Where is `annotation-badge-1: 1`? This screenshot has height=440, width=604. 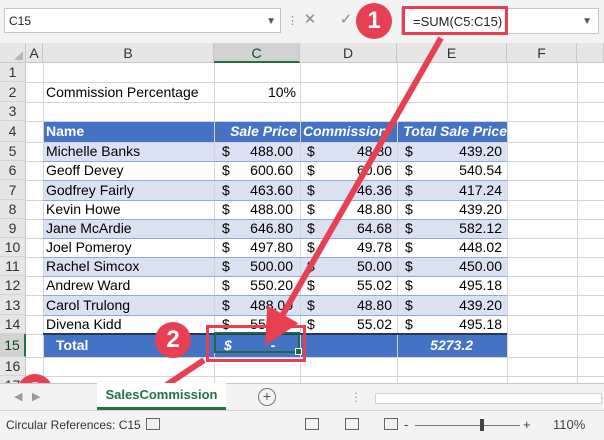 annotation-badge-1: 1 is located at coordinates (374, 21).